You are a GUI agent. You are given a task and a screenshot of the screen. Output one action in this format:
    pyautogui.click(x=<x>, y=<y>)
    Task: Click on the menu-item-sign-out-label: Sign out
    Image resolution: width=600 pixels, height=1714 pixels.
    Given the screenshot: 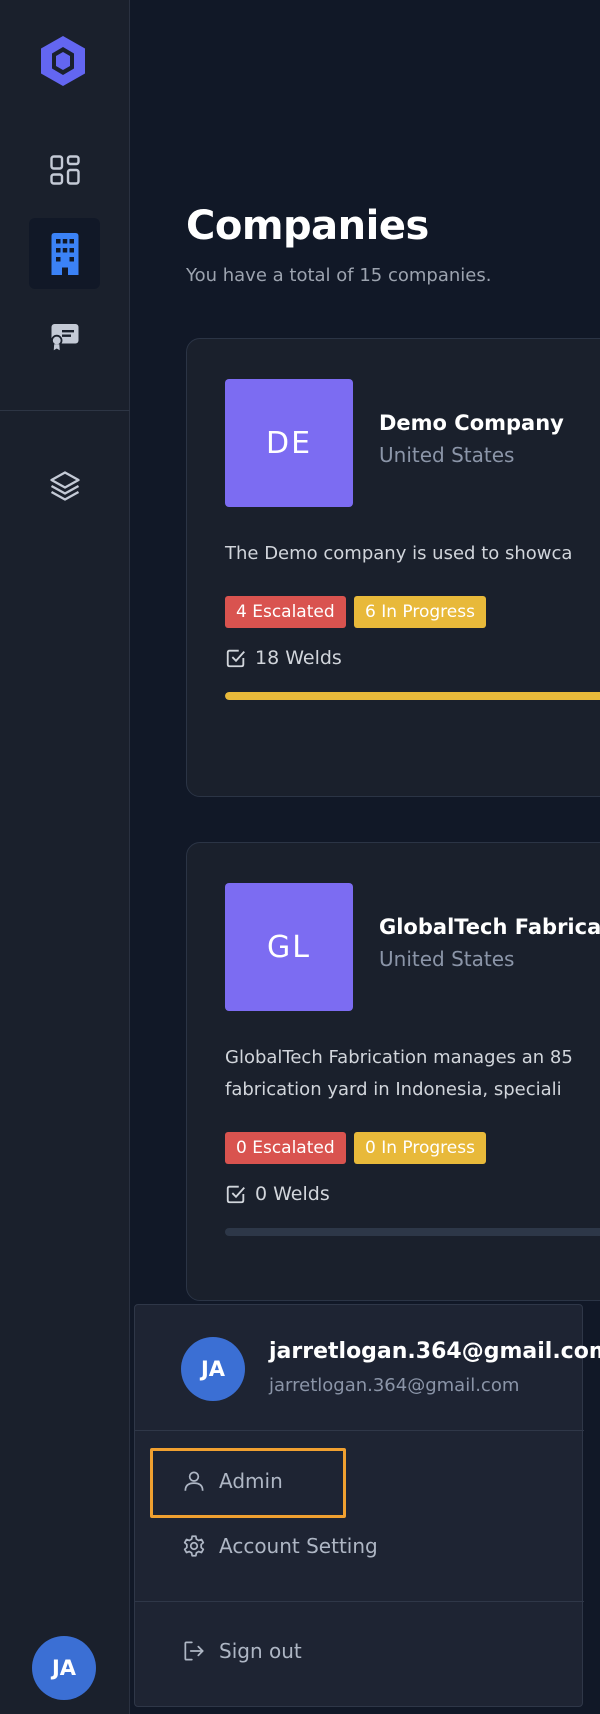 What is the action you would take?
    pyautogui.click(x=260, y=1651)
    